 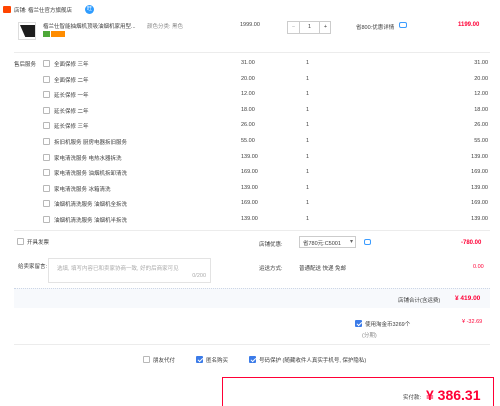 I want to click on service-row: 家电清洗服务 冰箱清洗 139.00 1 139.00, so click(x=250, y=189).